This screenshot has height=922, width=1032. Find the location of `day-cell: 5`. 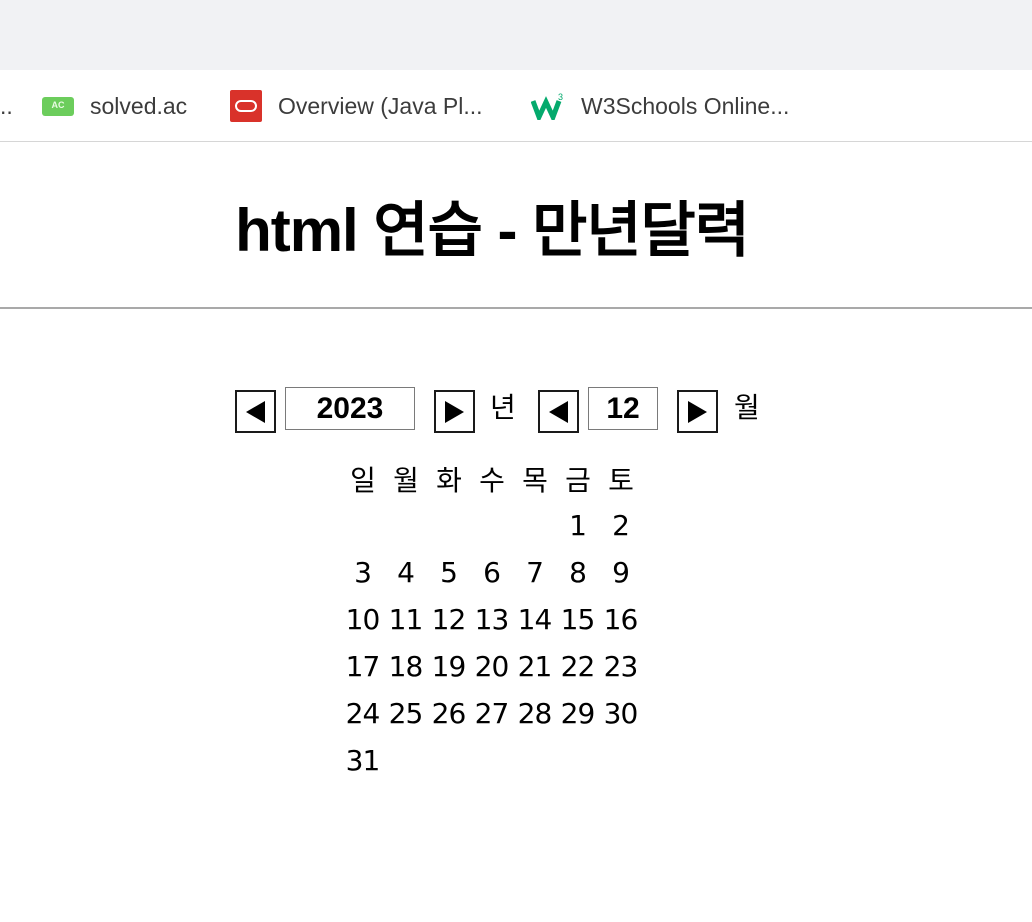

day-cell: 5 is located at coordinates (449, 572).